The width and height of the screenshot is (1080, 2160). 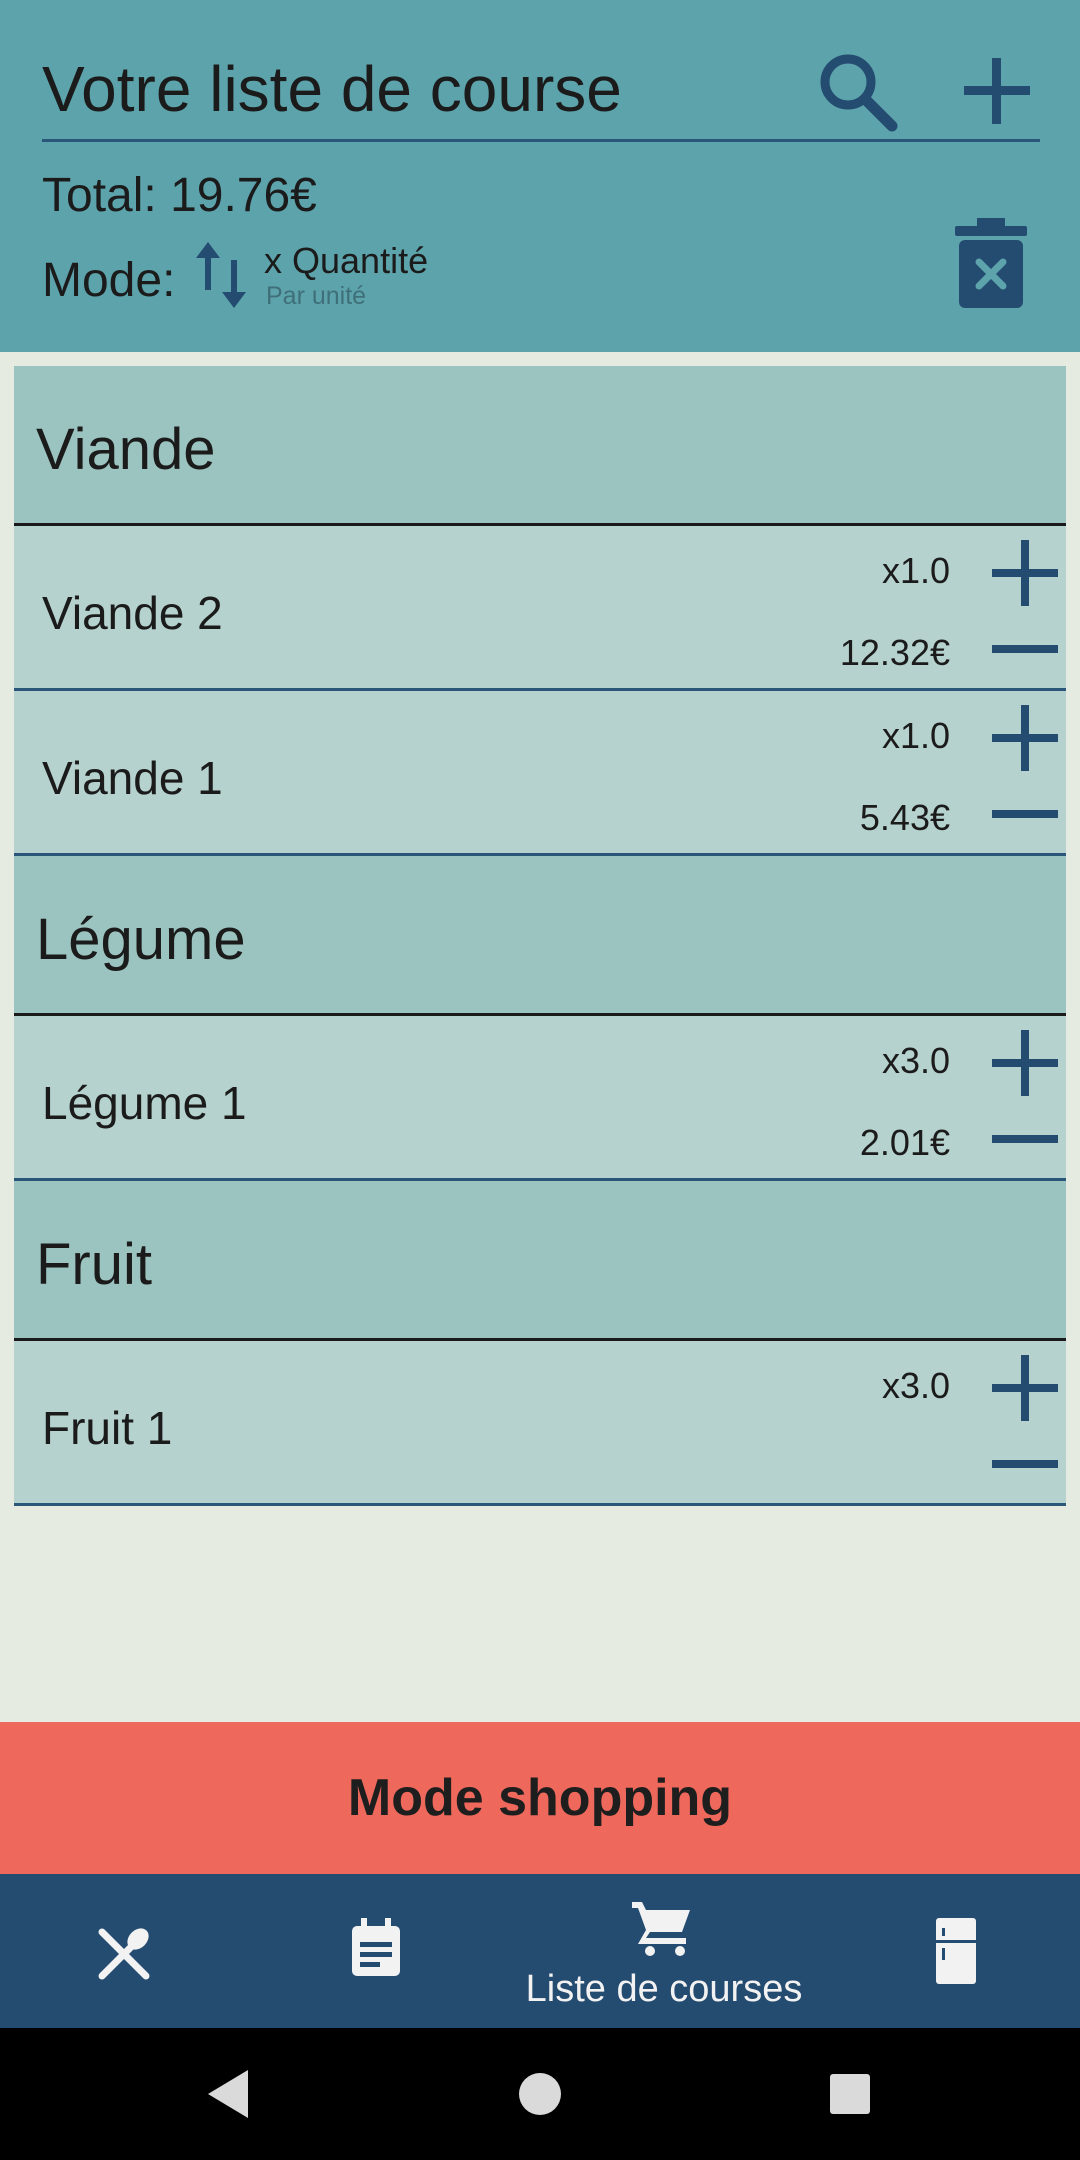 I want to click on title-row: Votre liste de course, so click(x=541, y=90).